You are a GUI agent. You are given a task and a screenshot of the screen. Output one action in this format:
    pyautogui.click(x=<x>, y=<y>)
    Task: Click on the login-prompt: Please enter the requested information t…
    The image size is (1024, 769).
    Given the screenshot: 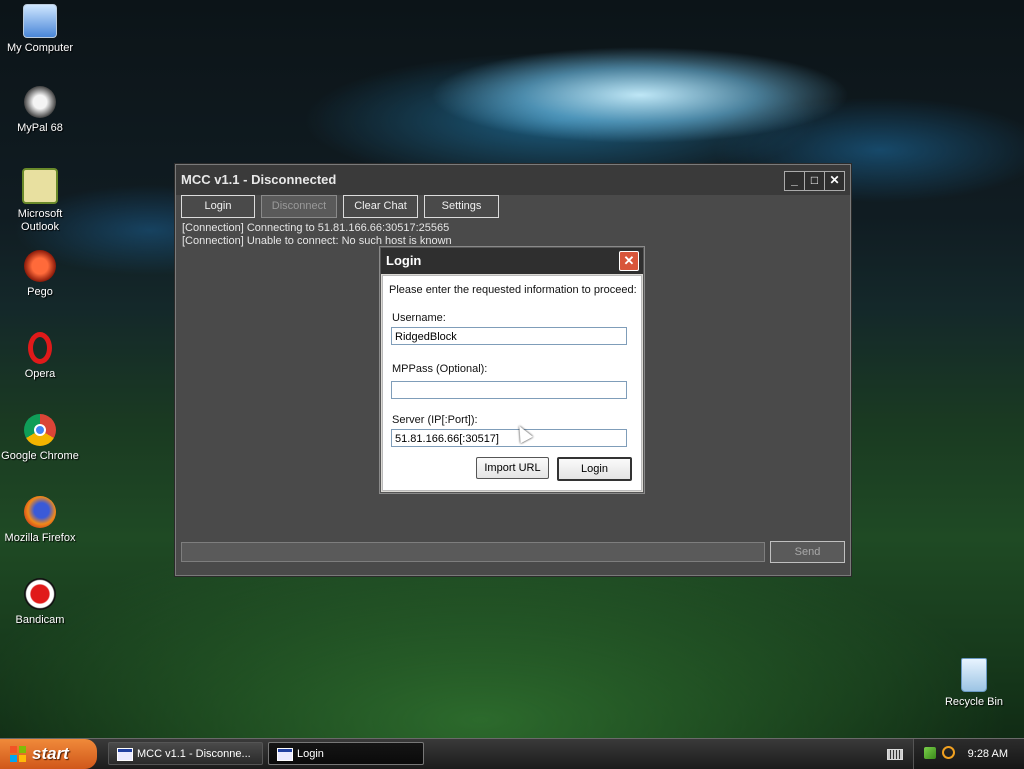 What is the action you would take?
    pyautogui.click(x=513, y=290)
    